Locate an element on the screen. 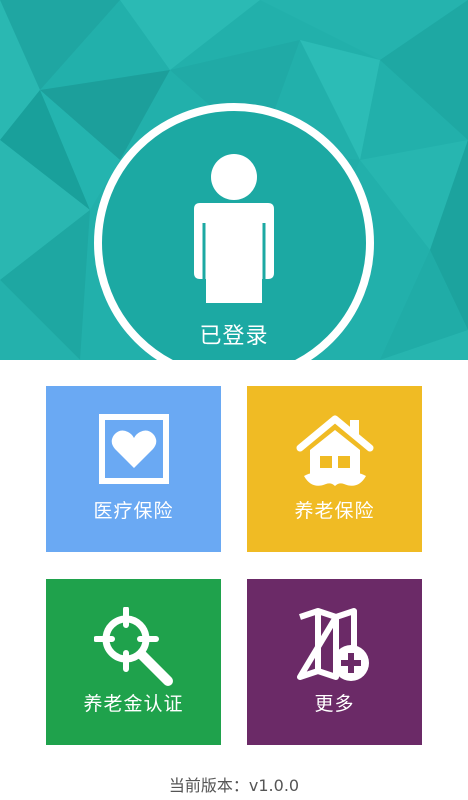 The height and width of the screenshot is (800, 468). map-plus-icon is located at coordinates (332, 644).